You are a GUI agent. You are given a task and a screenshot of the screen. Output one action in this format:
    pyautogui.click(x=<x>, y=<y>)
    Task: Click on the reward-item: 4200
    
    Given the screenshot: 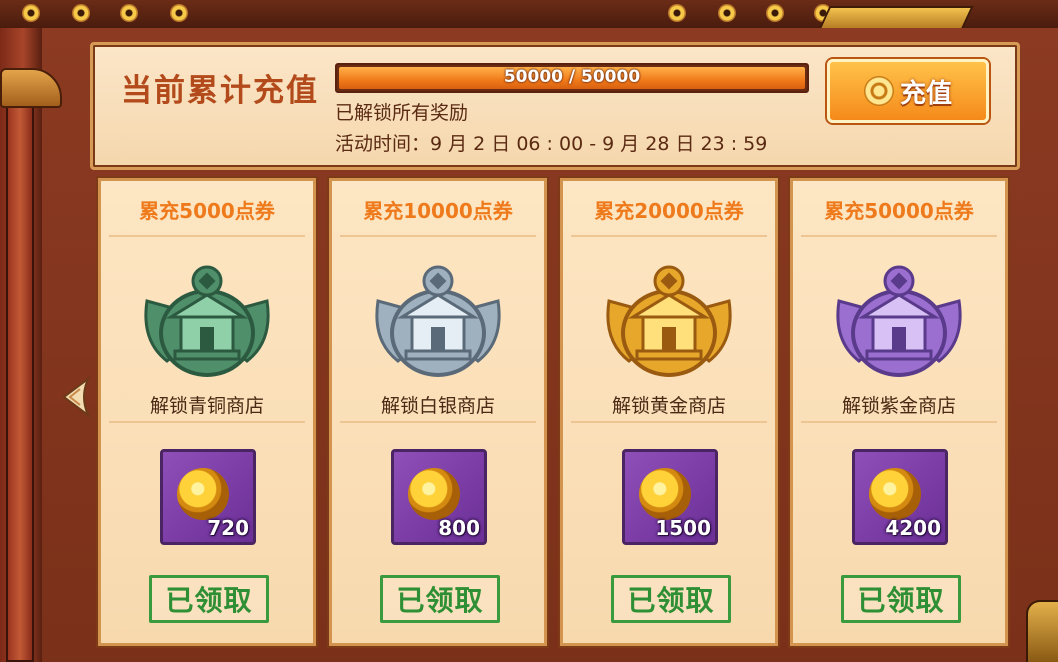 What is the action you would take?
    pyautogui.click(x=900, y=497)
    